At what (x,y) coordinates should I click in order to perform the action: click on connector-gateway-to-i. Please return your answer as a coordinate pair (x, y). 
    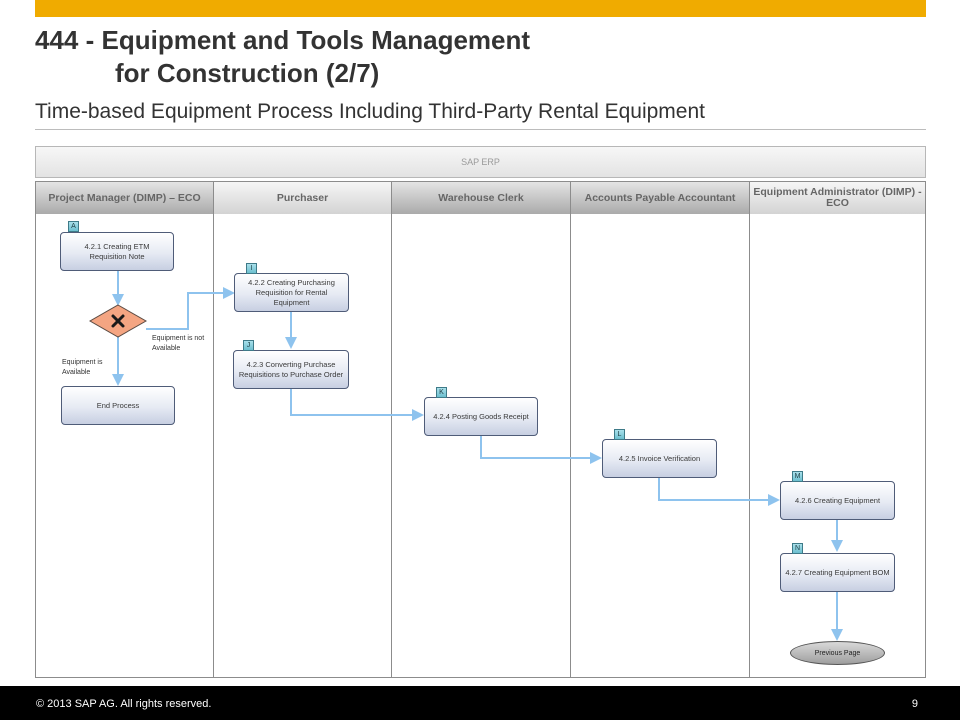
    Looking at the image, I should click on (190, 308).